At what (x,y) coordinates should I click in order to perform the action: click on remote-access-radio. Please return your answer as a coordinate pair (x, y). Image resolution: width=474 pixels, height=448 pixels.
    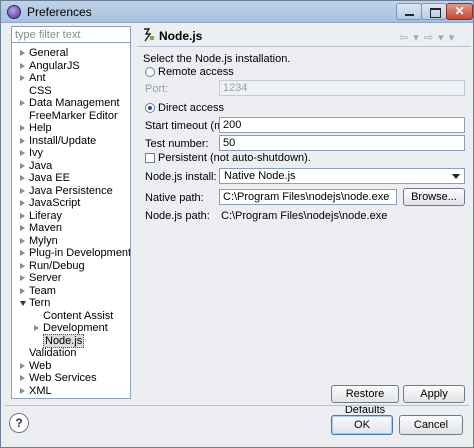
    Looking at the image, I should click on (150, 72).